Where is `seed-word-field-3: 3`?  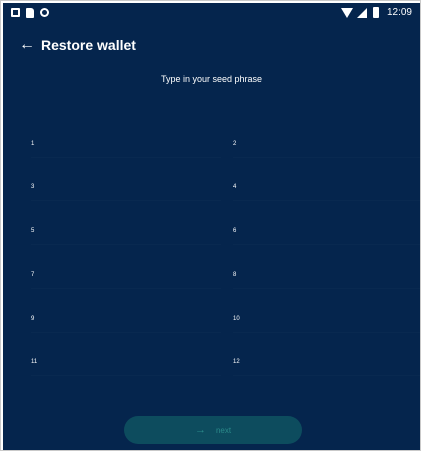 seed-word-field-3: 3 is located at coordinates (126, 188).